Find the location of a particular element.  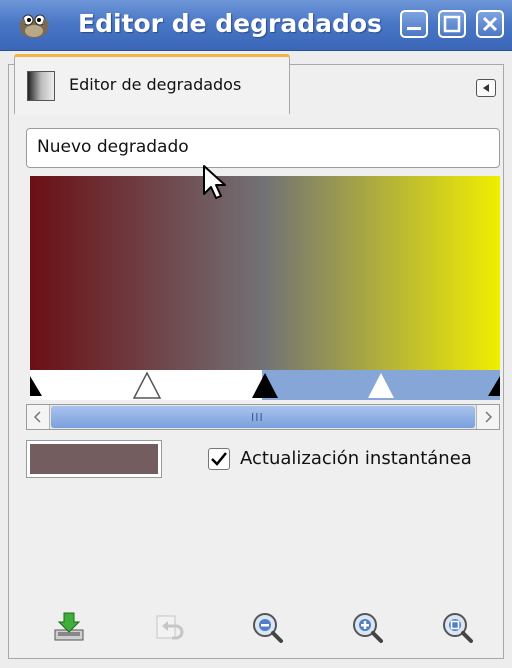

window-title: Editor de degradados is located at coordinates (230, 23).